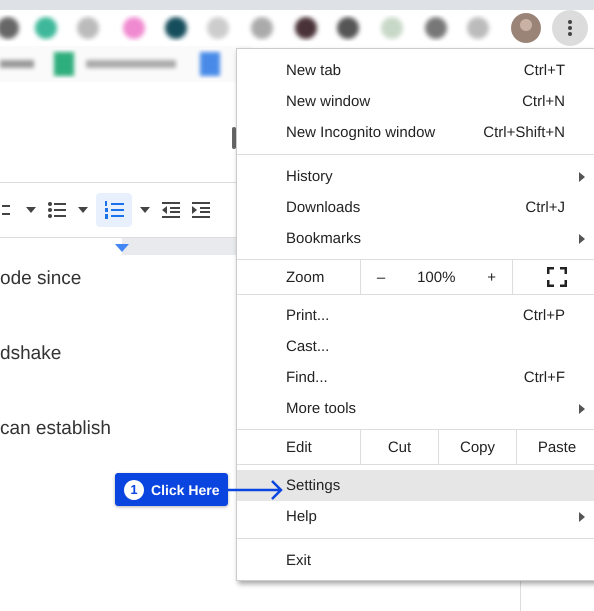 This screenshot has width=594, height=611. I want to click on decrease-indent-icon, so click(171, 210).